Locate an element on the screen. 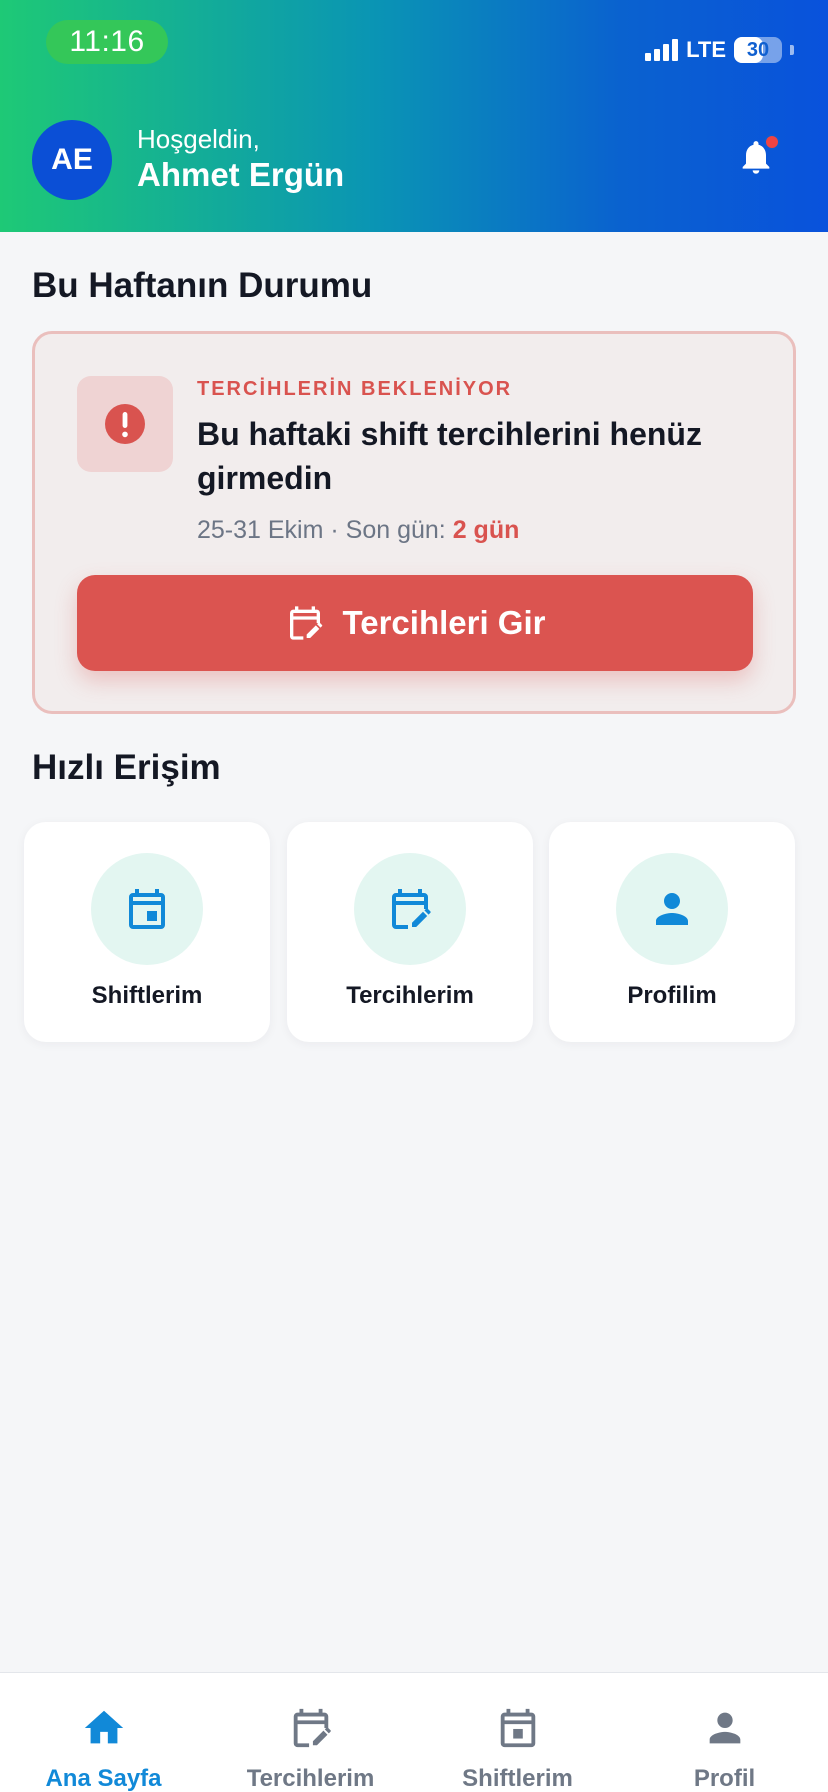 Image resolution: width=828 pixels, height=1792 pixels. quick-access-preferences: Tercihlerim is located at coordinates (410, 932).